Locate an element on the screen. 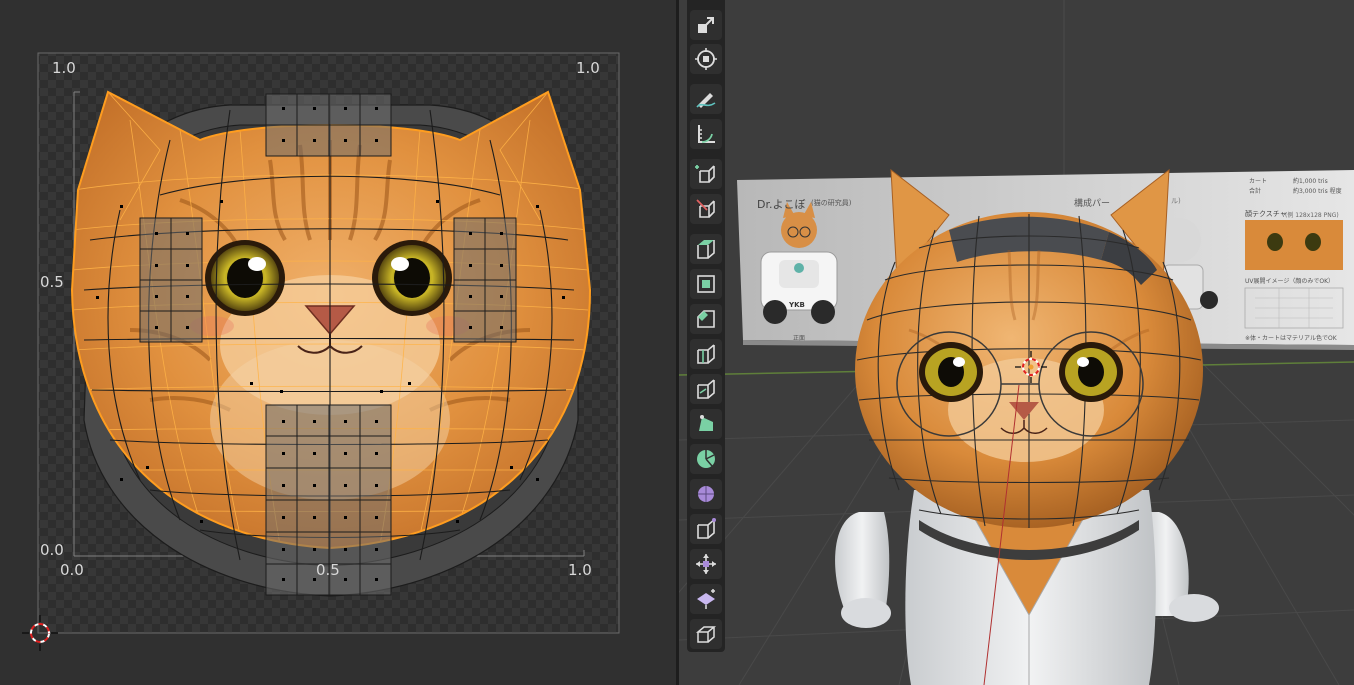 The height and width of the screenshot is (685, 1354). ref-face-texture-note: (例 128x128 PNG) is located at coordinates (1312, 215).